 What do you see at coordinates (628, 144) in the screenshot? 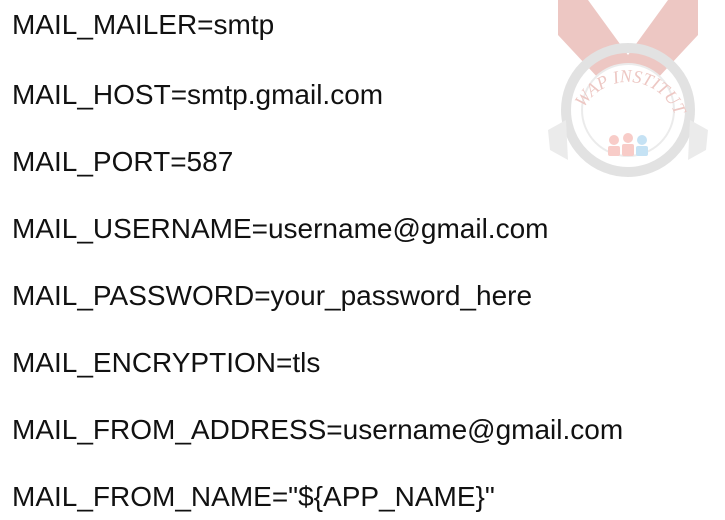
I see `logo-people-icon` at bounding box center [628, 144].